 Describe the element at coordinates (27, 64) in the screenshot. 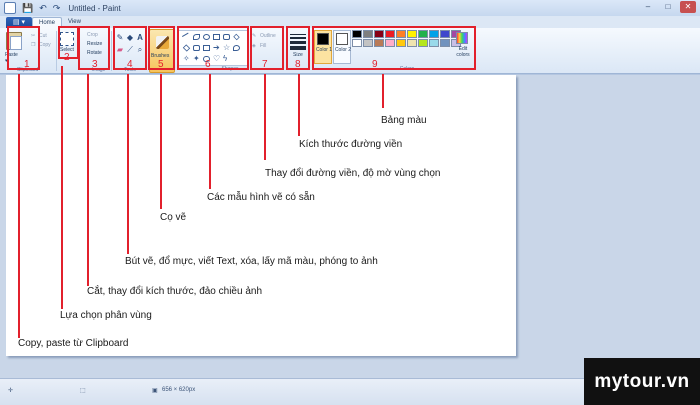

I see `callout-number: 1` at that location.